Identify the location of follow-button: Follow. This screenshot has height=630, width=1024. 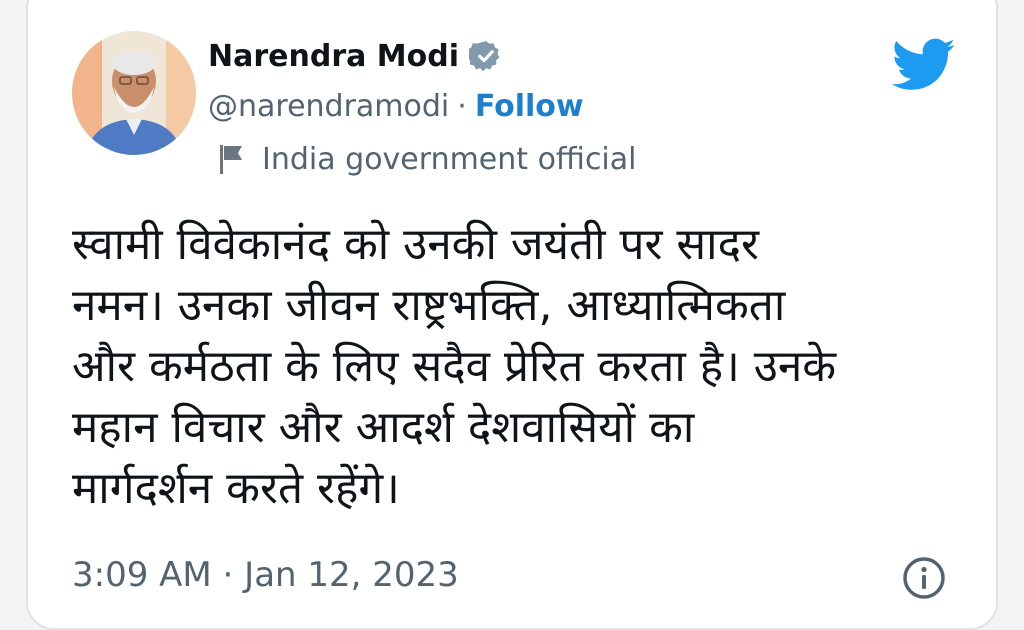
(529, 106).